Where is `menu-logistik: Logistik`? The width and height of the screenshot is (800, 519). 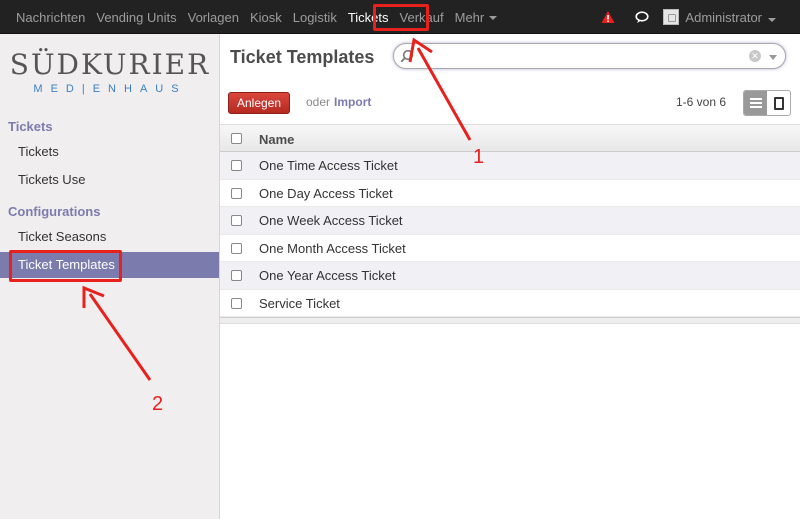 menu-logistik: Logistik is located at coordinates (315, 17).